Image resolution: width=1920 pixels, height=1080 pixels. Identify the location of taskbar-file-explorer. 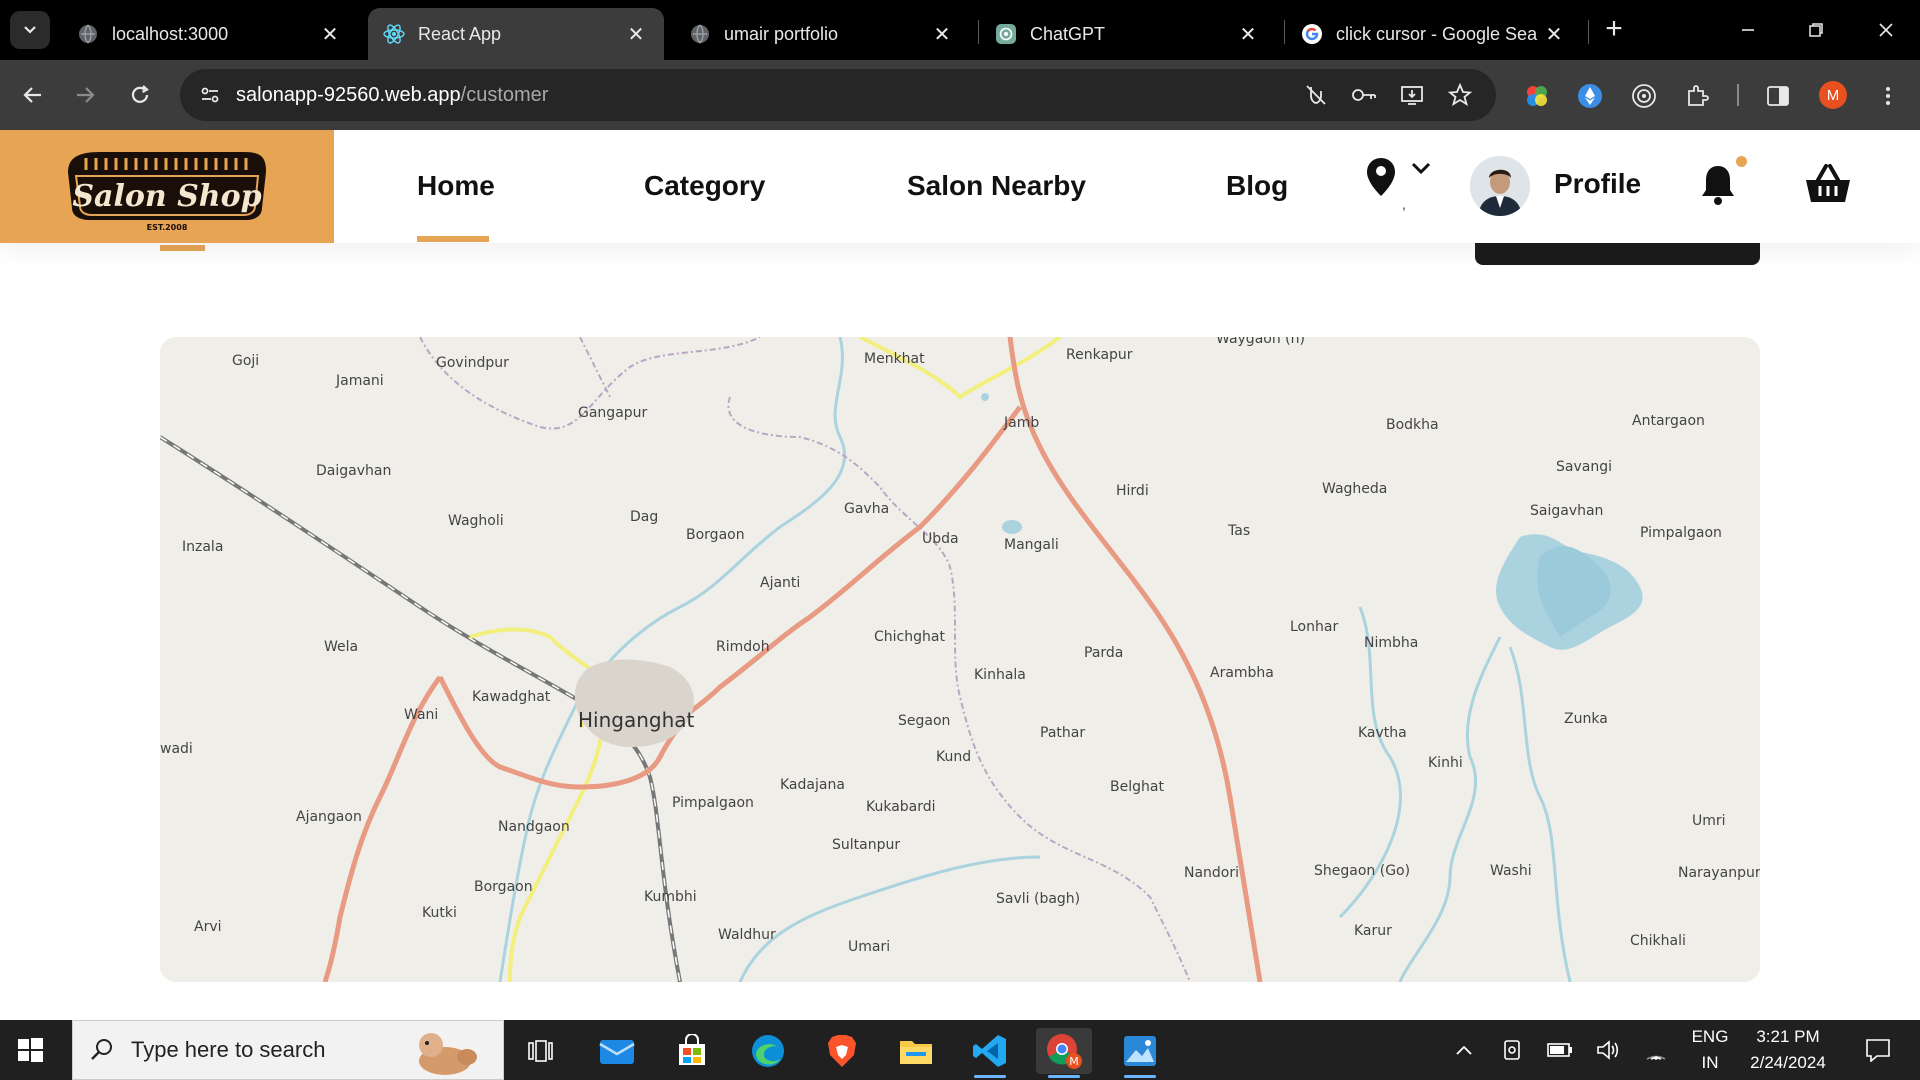
(916, 1051).